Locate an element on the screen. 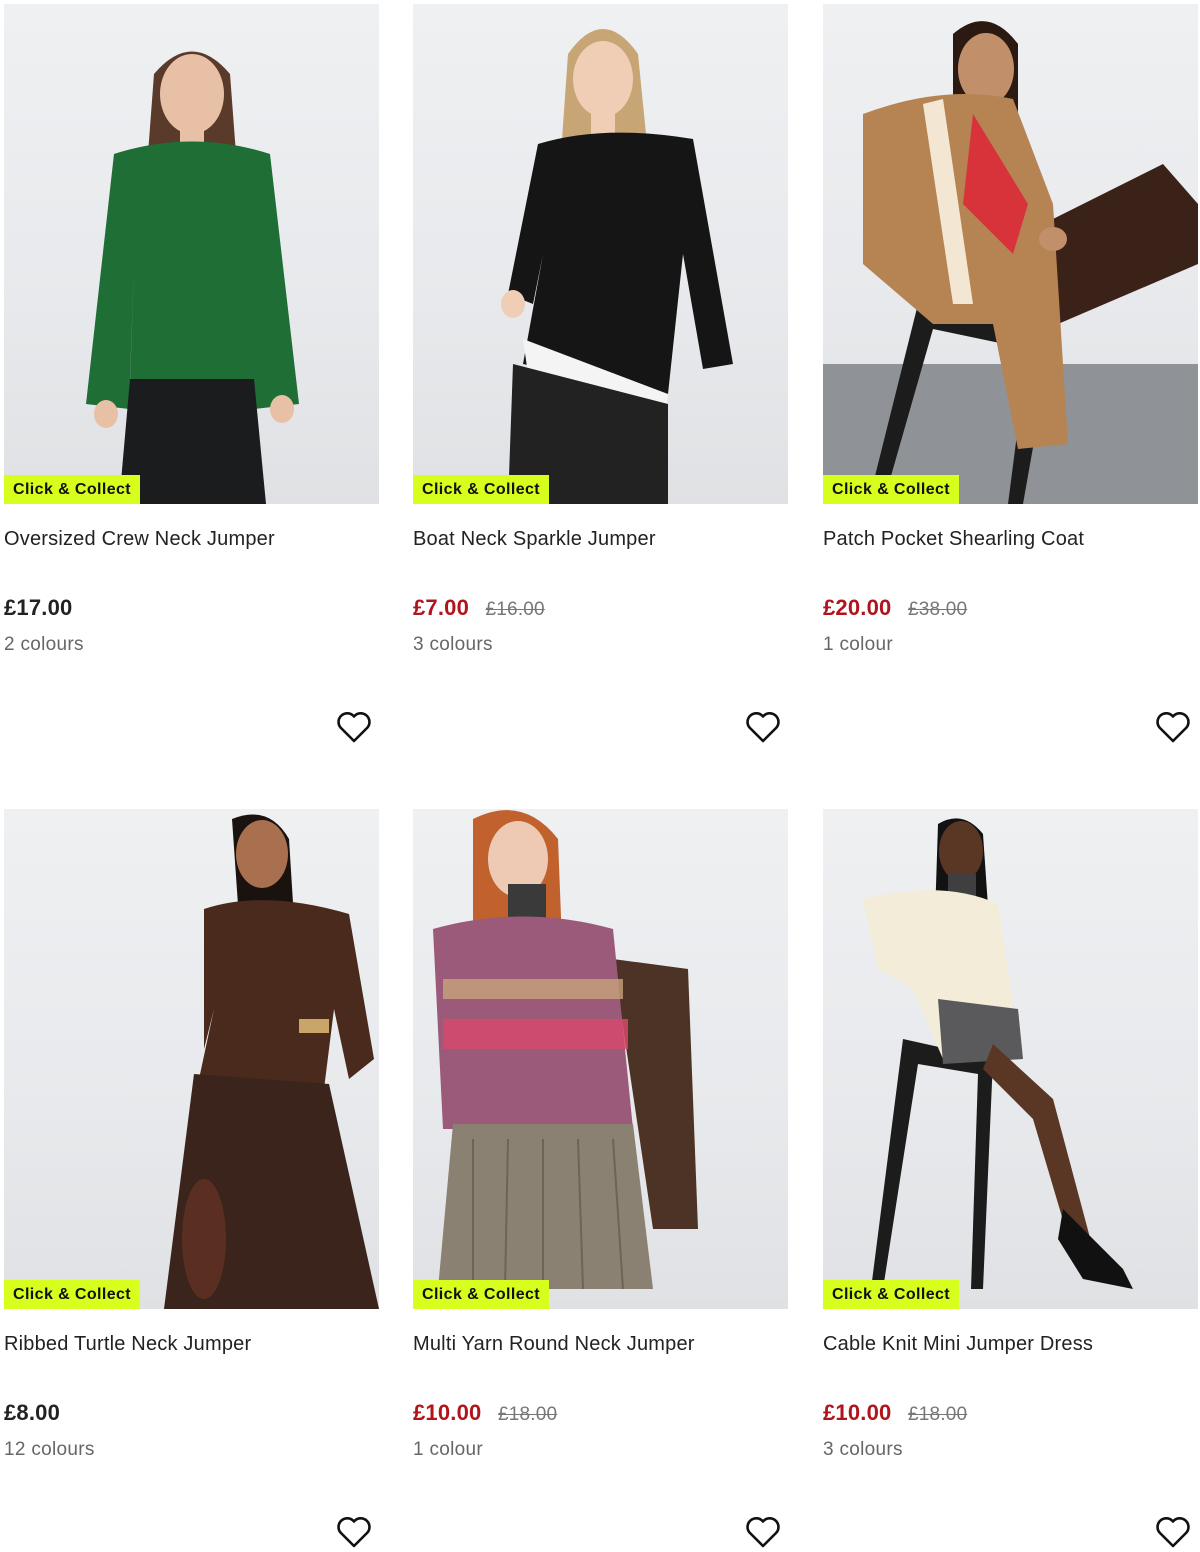  price-block: £20.00 £38.00 is located at coordinates (895, 608).